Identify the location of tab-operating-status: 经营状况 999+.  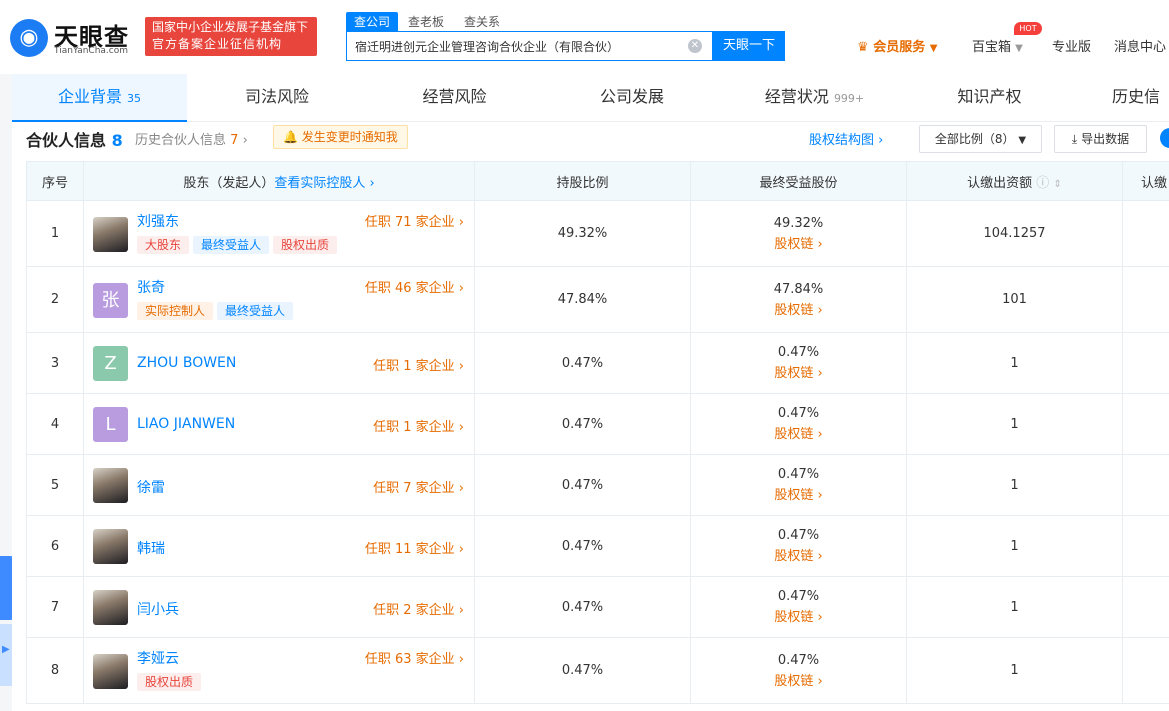
(814, 98).